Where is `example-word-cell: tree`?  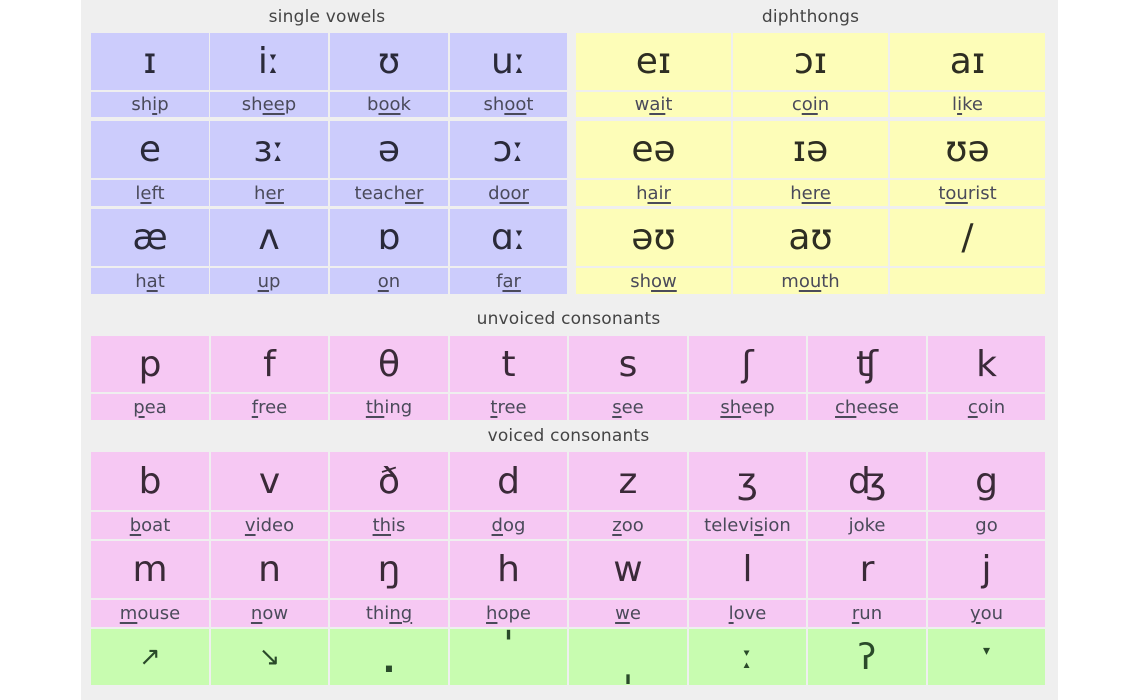 example-word-cell: tree is located at coordinates (508, 407).